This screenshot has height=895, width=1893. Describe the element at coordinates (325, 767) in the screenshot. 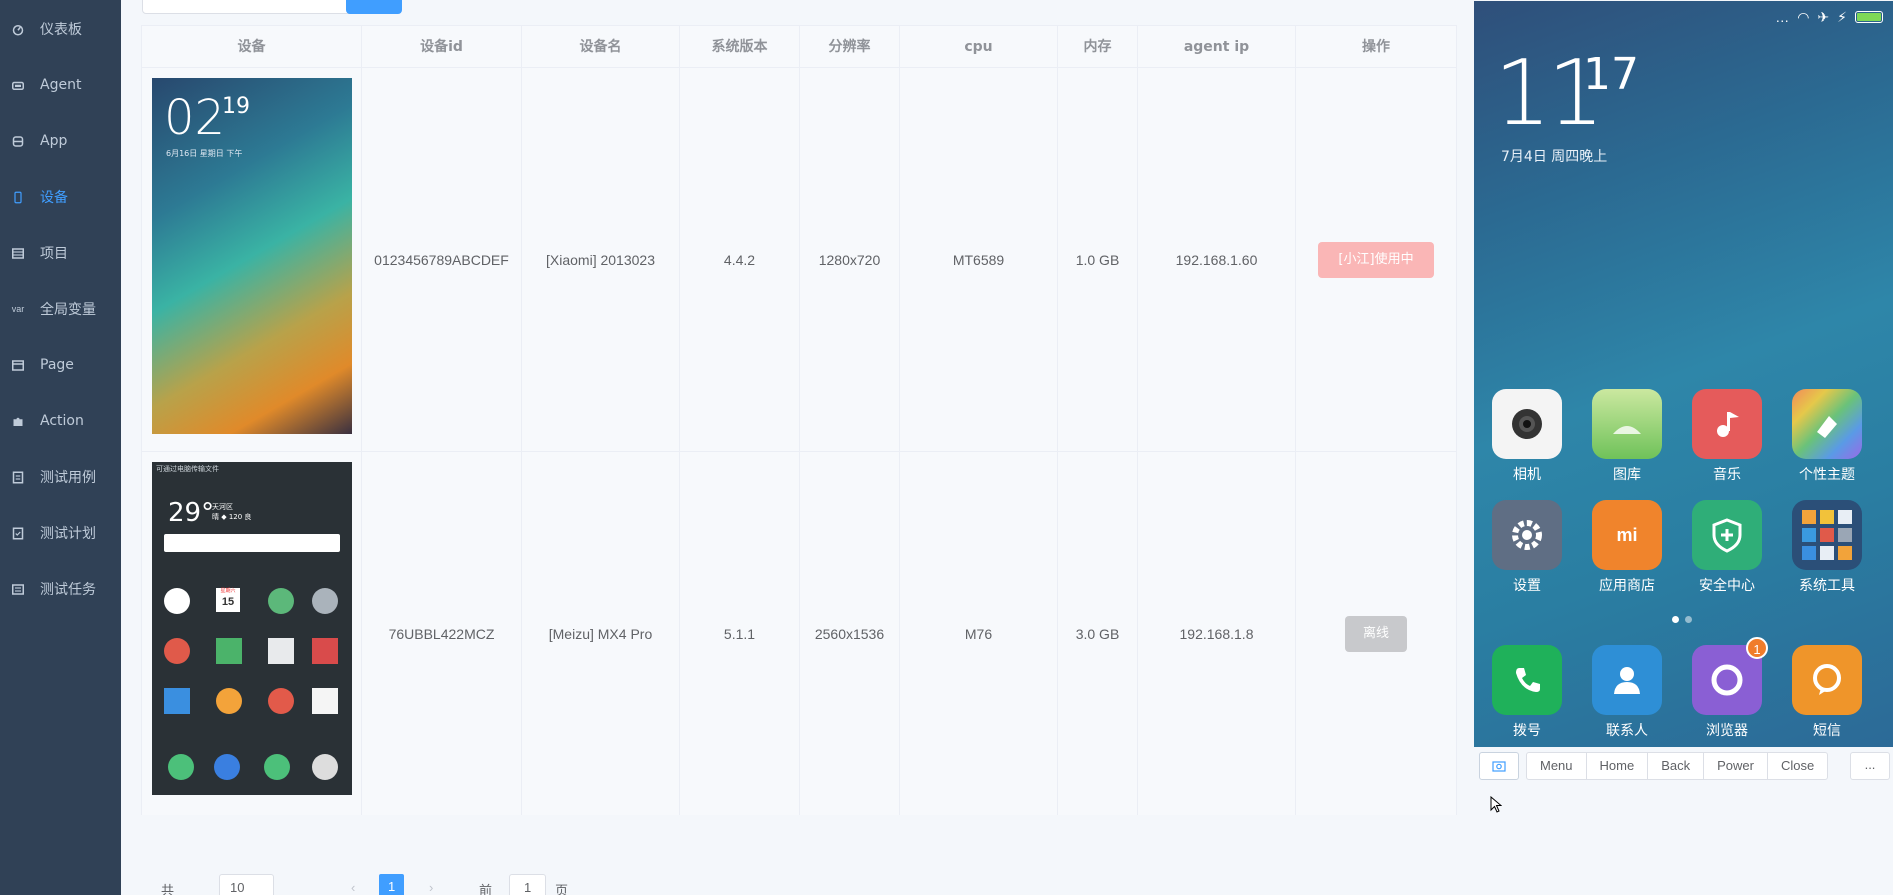

I see `thumb-camera-icon` at that location.